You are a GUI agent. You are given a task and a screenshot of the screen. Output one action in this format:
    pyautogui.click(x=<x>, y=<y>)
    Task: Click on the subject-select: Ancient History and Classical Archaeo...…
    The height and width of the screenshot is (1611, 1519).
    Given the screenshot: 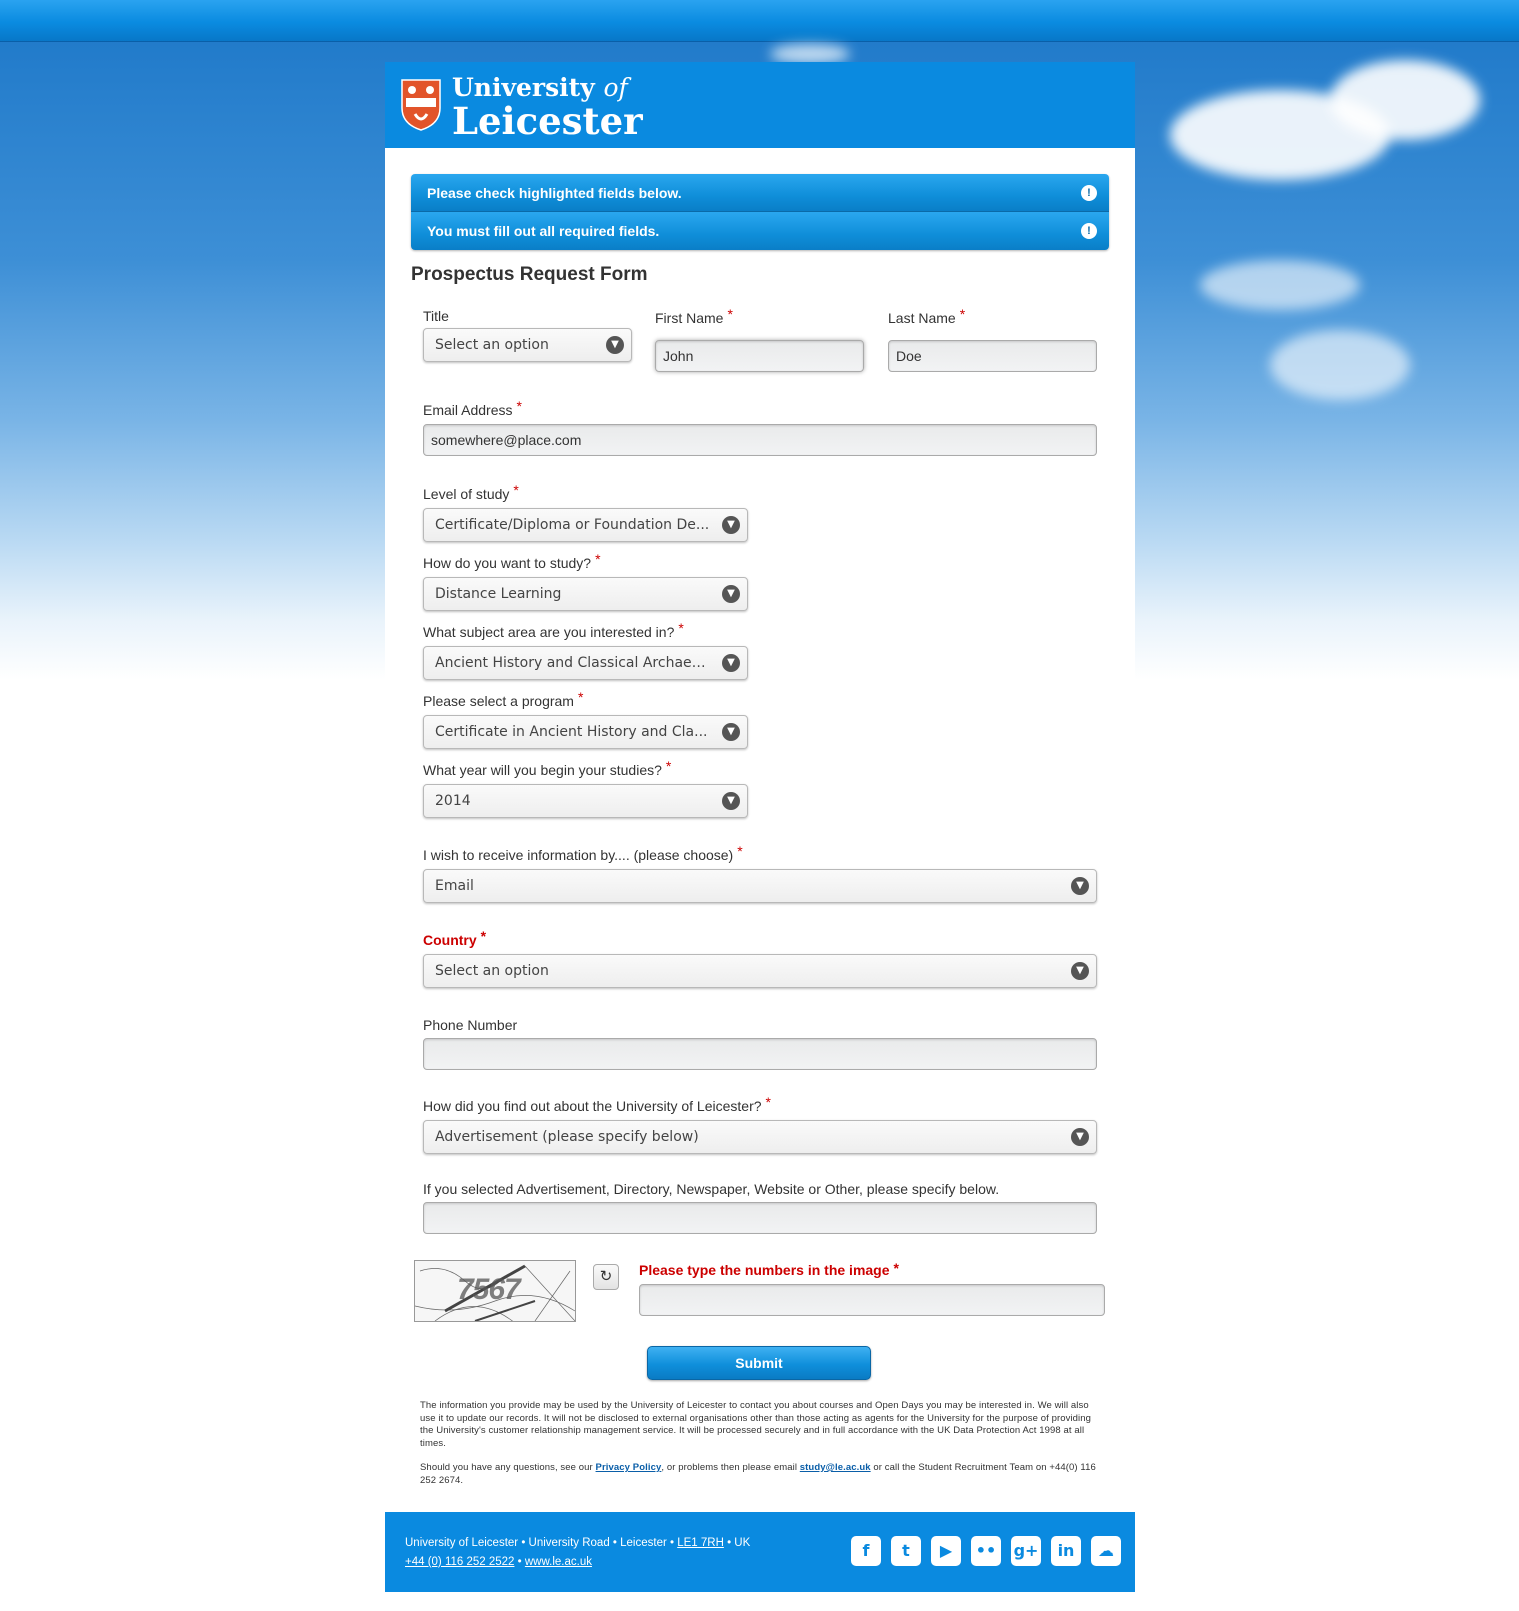 What is the action you would take?
    pyautogui.click(x=585, y=663)
    